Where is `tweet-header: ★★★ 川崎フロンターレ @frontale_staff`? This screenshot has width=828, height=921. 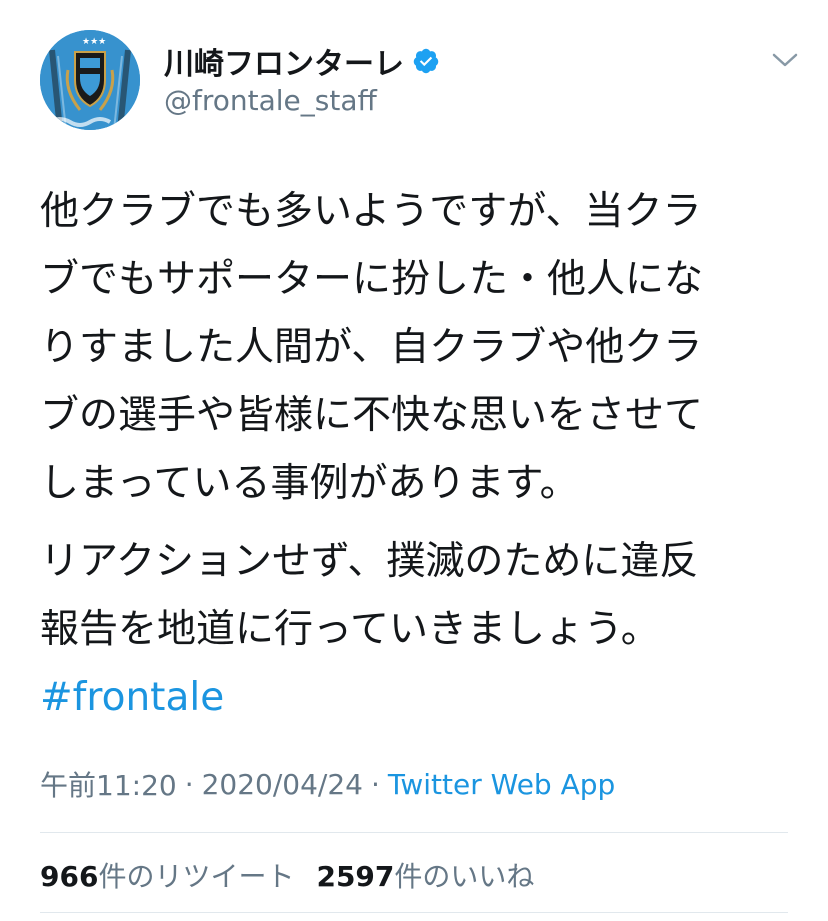
tweet-header: ★★★ 川崎フロンターレ @frontale_staff is located at coordinates (420, 80).